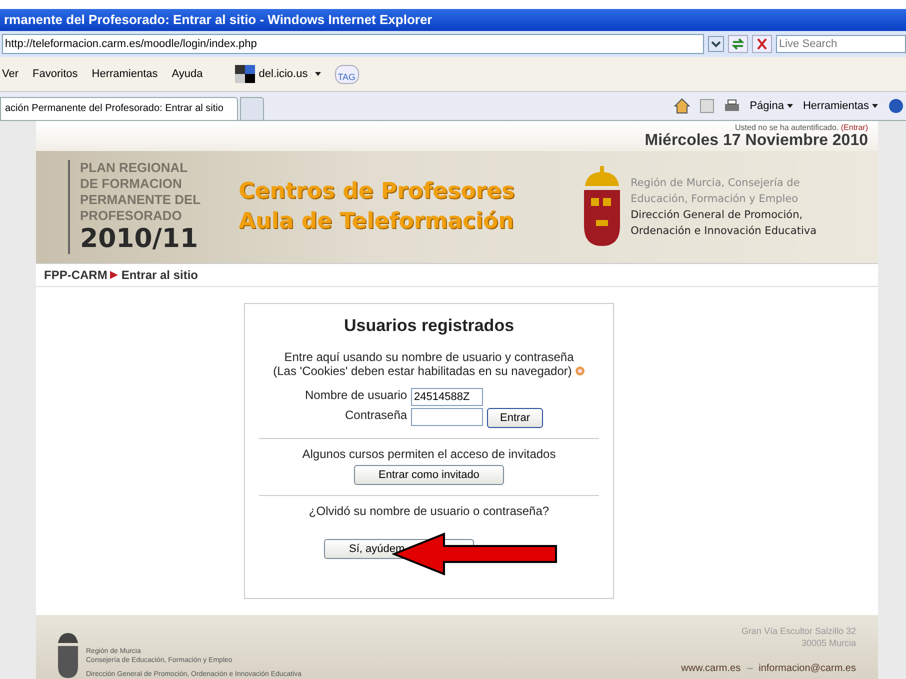  Describe the element at coordinates (283, 74) in the screenshot. I see `bookmark-button: del.icio.us` at that location.